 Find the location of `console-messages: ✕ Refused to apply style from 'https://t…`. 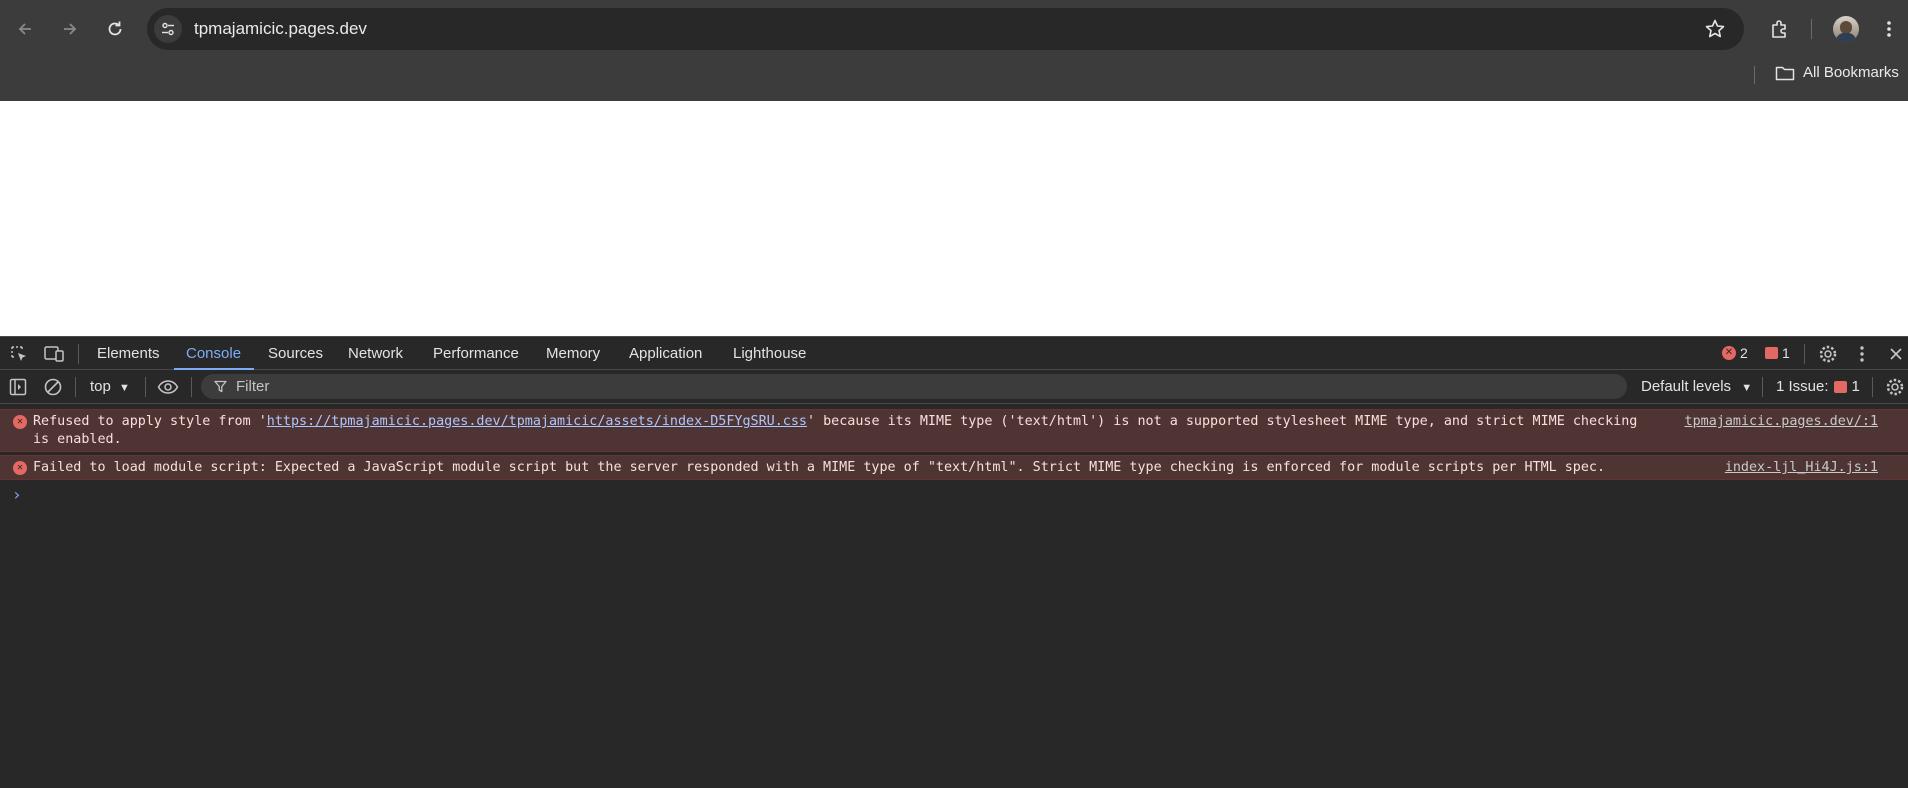

console-messages: ✕ Refused to apply style from 'https://t… is located at coordinates (954, 456).